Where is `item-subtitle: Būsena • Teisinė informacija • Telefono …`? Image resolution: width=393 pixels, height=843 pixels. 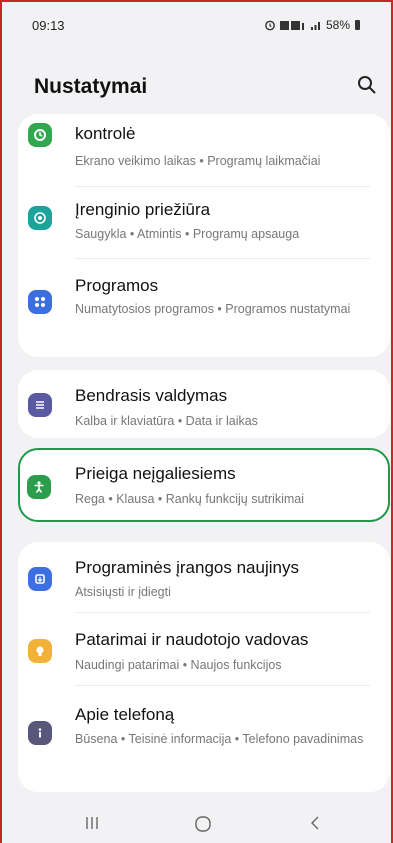 item-subtitle: Būsena • Teisinė informacija • Telefono … is located at coordinates (219, 739).